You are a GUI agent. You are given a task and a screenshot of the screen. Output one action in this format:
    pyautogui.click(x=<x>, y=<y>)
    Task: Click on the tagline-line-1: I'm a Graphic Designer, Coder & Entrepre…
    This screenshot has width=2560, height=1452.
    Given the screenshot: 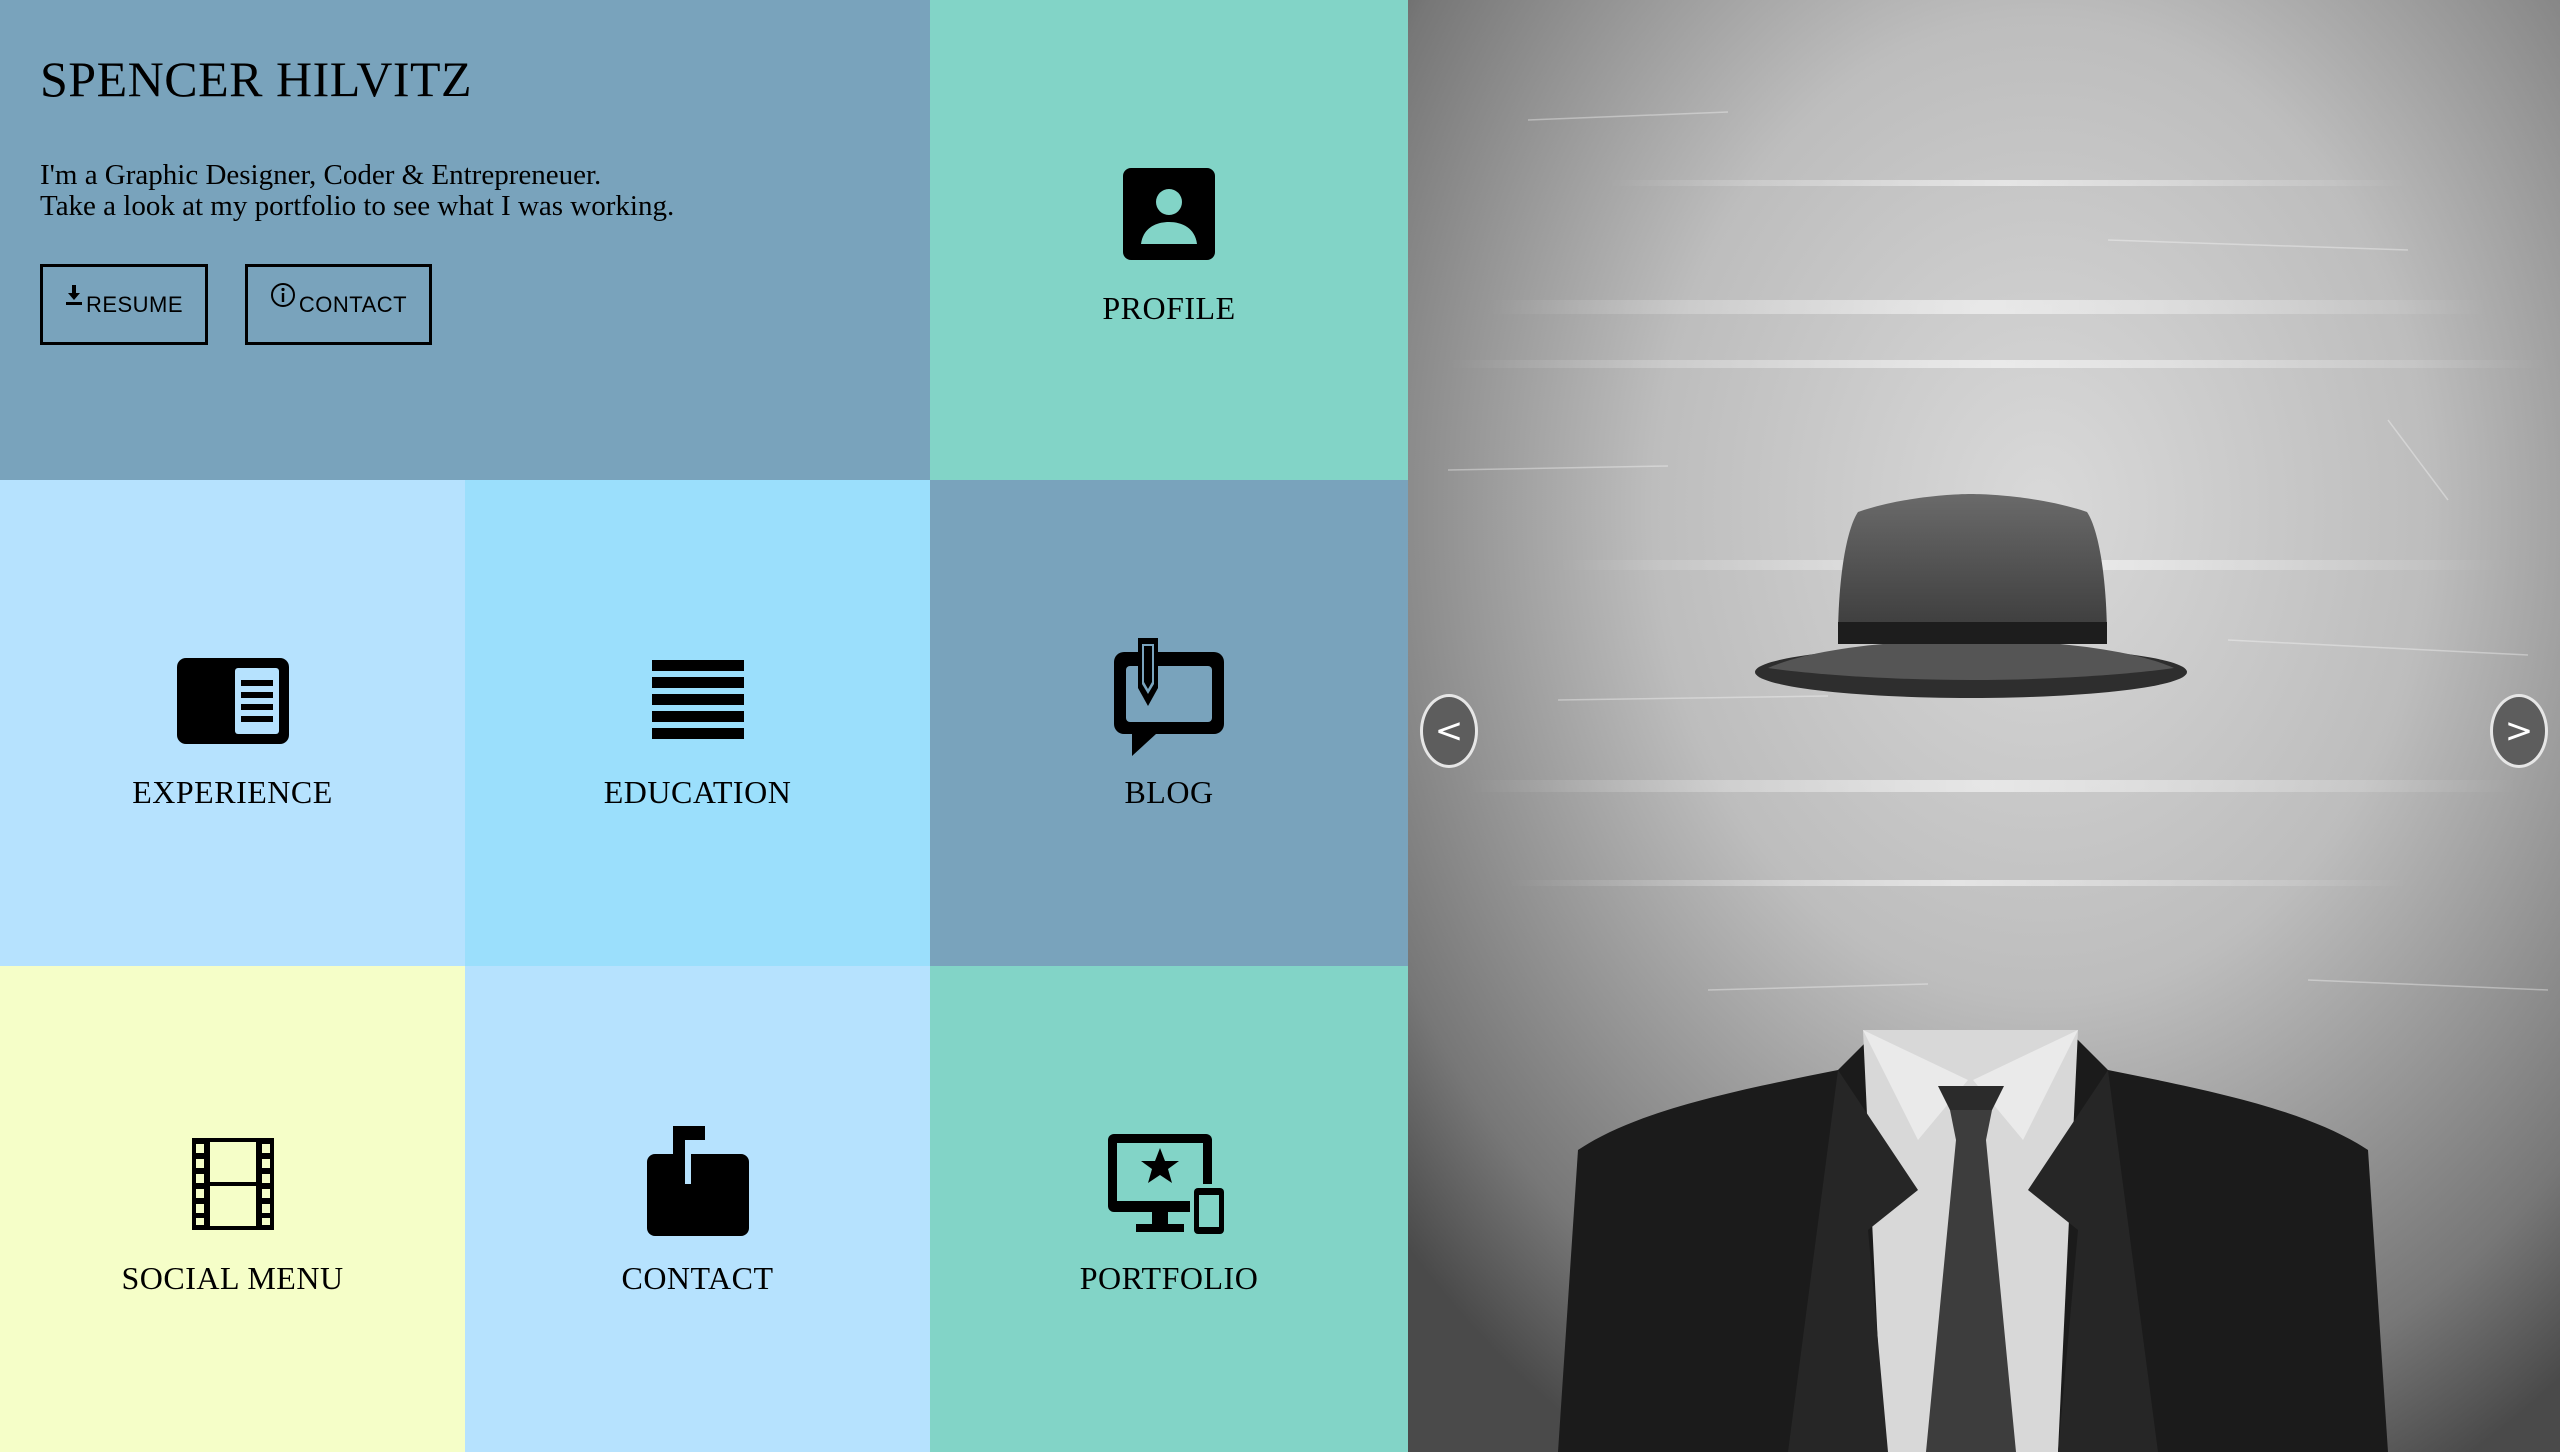 What is the action you would take?
    pyautogui.click(x=321, y=175)
    